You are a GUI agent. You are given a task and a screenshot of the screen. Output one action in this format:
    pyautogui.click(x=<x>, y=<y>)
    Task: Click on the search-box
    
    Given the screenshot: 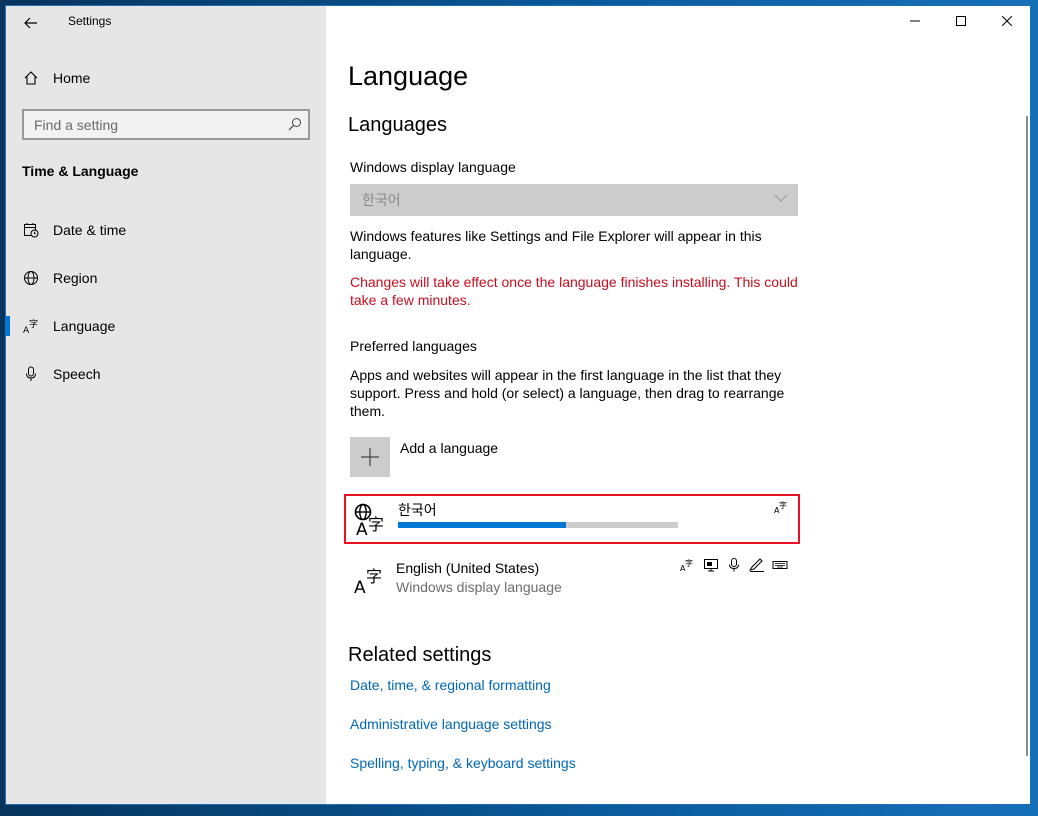 What is the action you would take?
    pyautogui.click(x=166, y=124)
    